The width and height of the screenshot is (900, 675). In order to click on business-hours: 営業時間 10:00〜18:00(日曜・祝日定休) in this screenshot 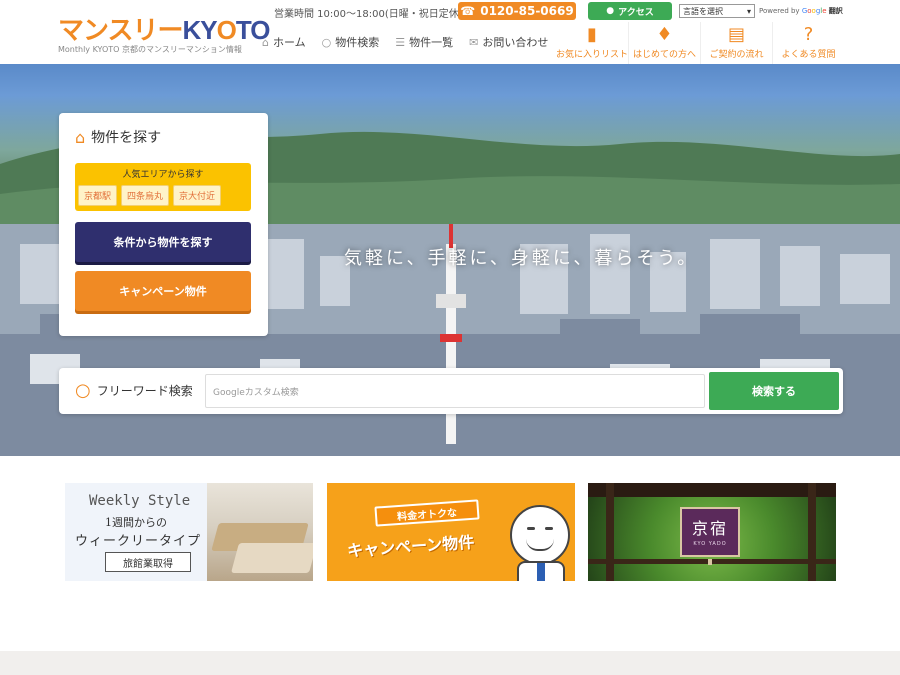, I will do `click(368, 14)`.